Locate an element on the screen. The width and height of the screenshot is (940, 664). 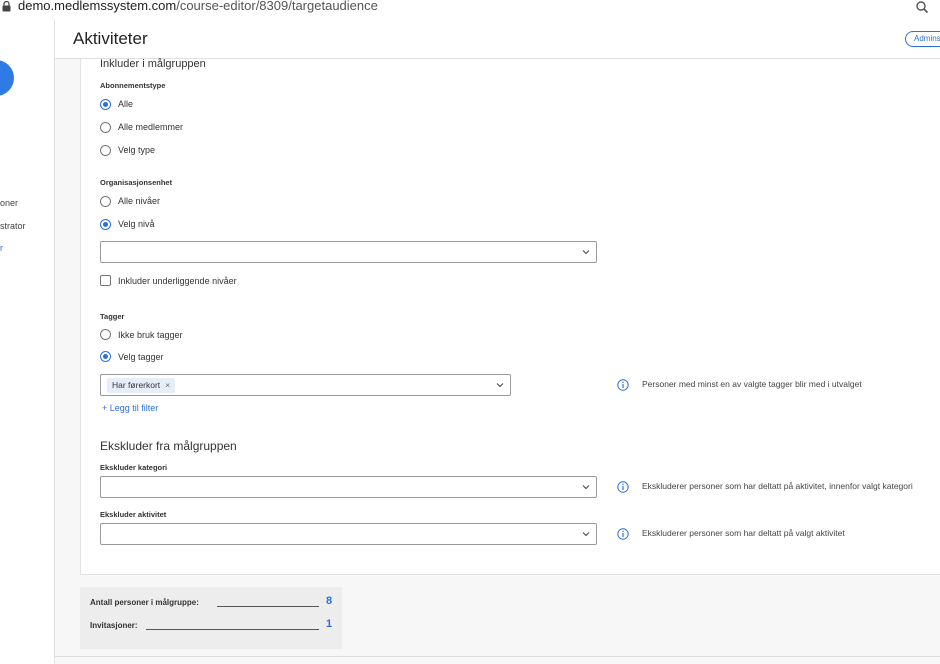
exclude-category-select is located at coordinates (348, 487).